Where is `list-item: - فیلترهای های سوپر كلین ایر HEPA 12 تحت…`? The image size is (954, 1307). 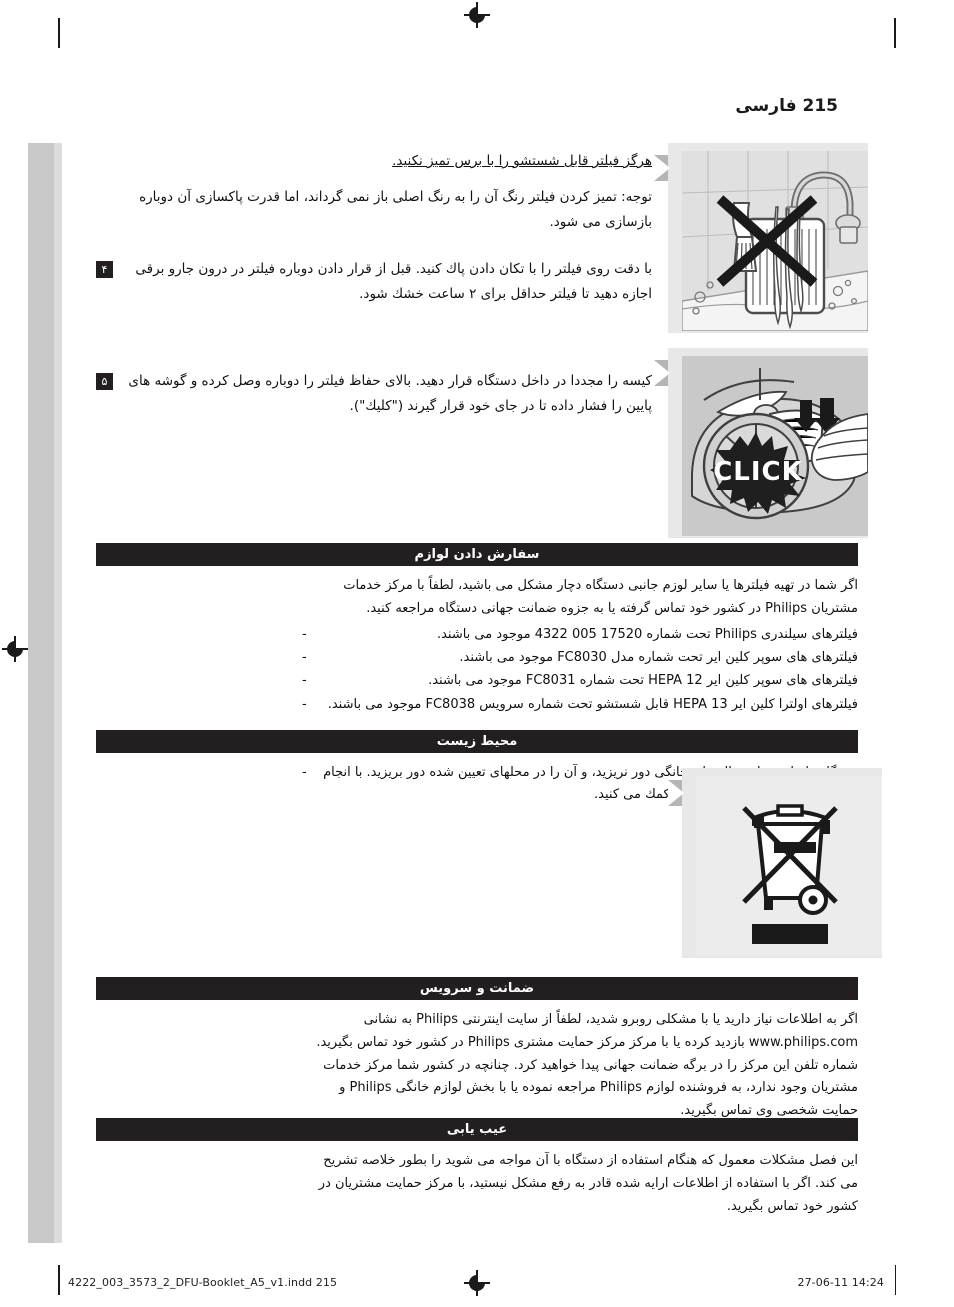 list-item: - فیلترهای های سوپر كلین ایر HEPA 12 تحت… is located at coordinates (580, 681).